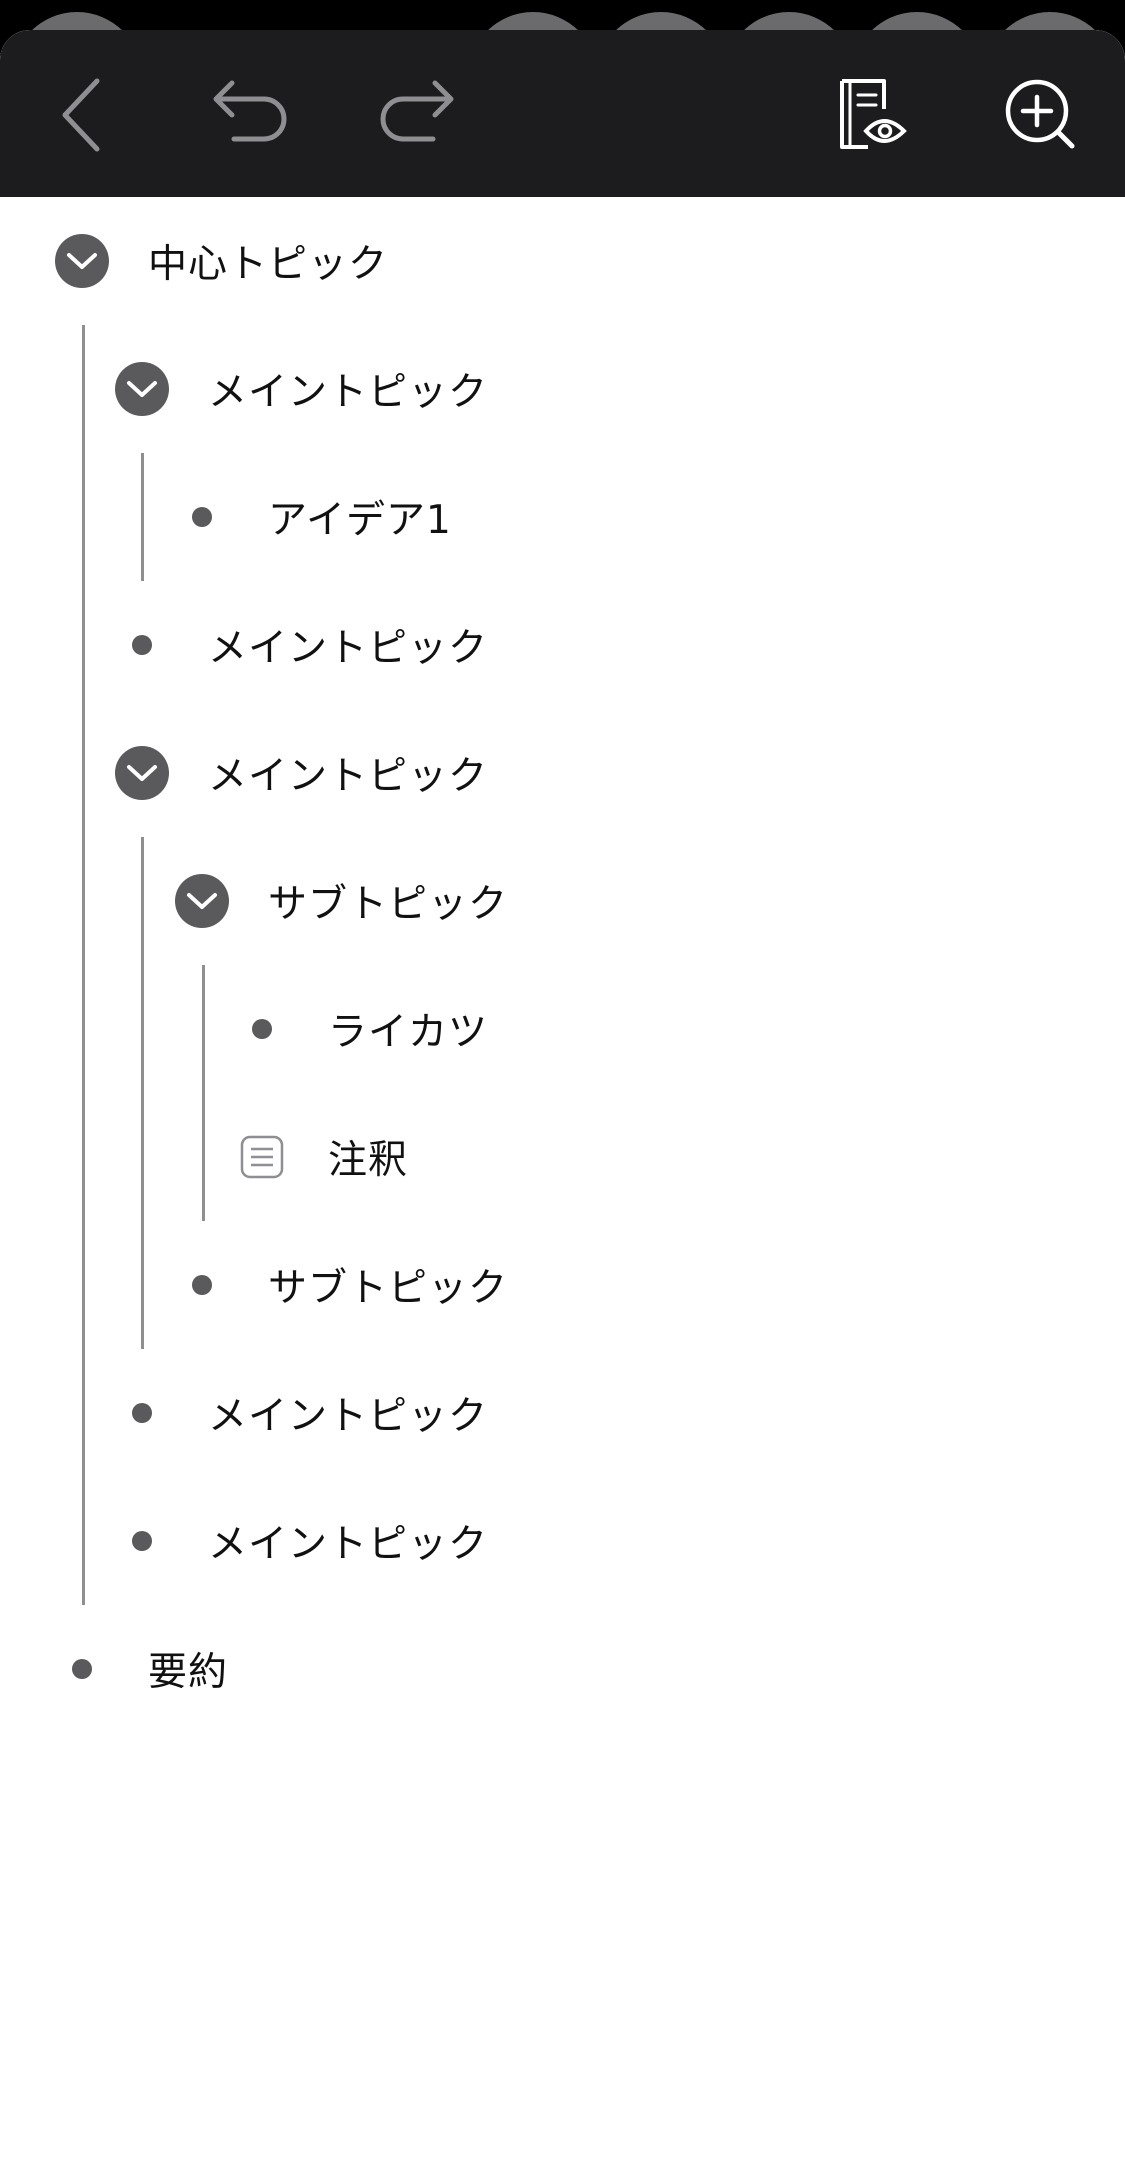  I want to click on summary-label: 要約, so click(188, 1669).